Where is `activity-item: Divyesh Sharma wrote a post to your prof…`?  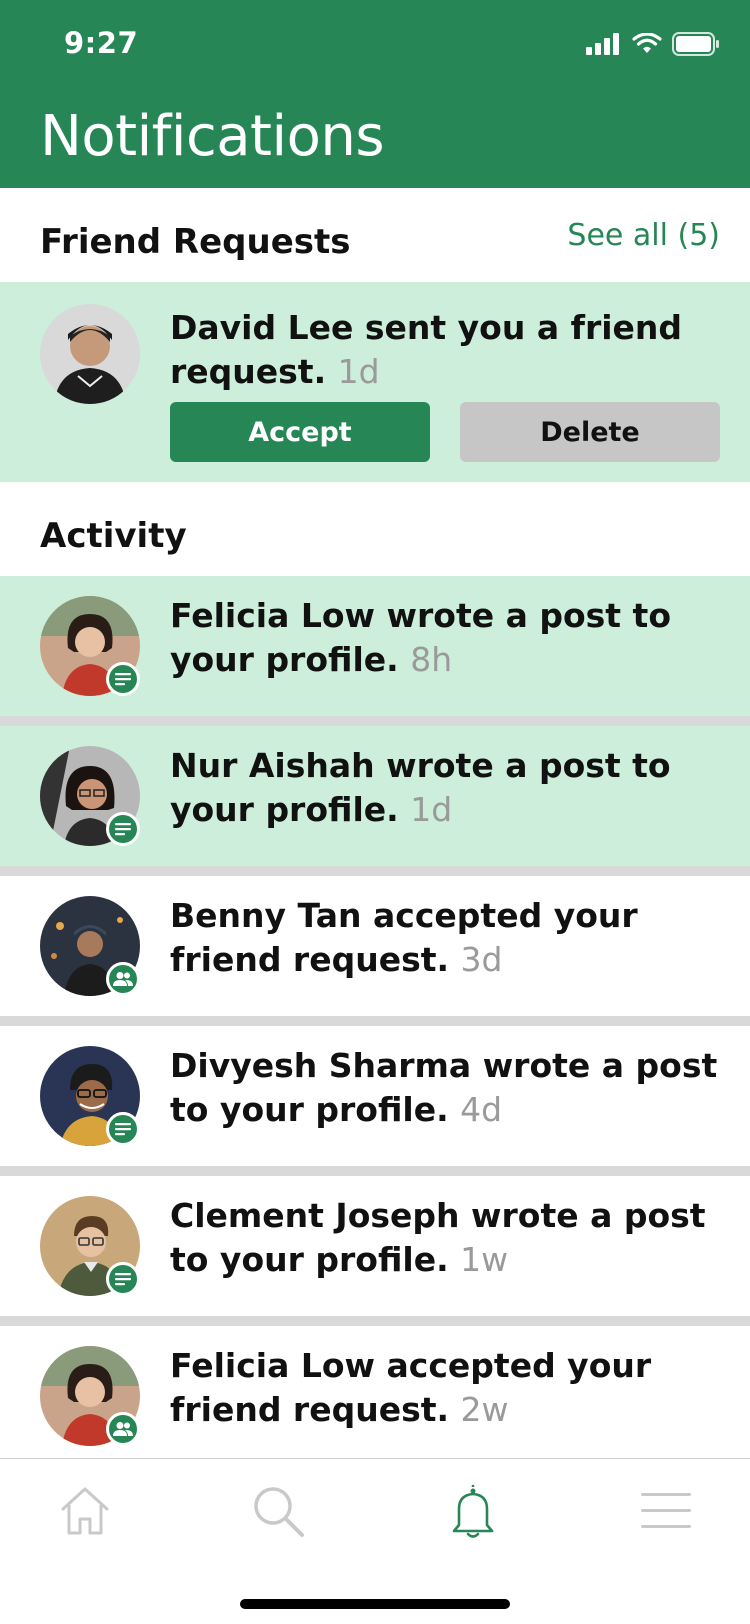 activity-item: Divyesh Sharma wrote a post to your prof… is located at coordinates (375, 1096).